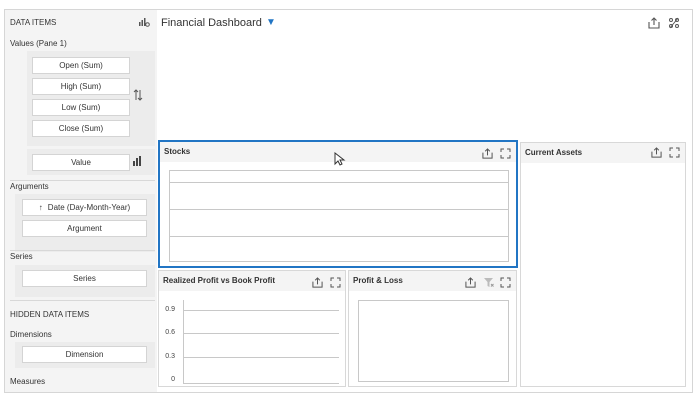 Image resolution: width=700 pixels, height=400 pixels. What do you see at coordinates (137, 161) in the screenshot?
I see `bar-chart-icon` at bounding box center [137, 161].